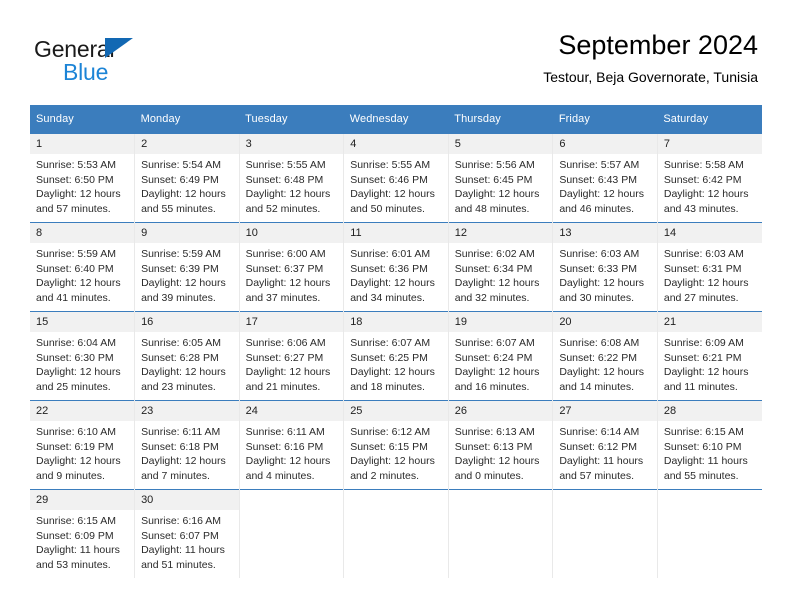  What do you see at coordinates (494, 254) in the screenshot?
I see `sunrise-time: Sunrise: 6:02 AM` at bounding box center [494, 254].